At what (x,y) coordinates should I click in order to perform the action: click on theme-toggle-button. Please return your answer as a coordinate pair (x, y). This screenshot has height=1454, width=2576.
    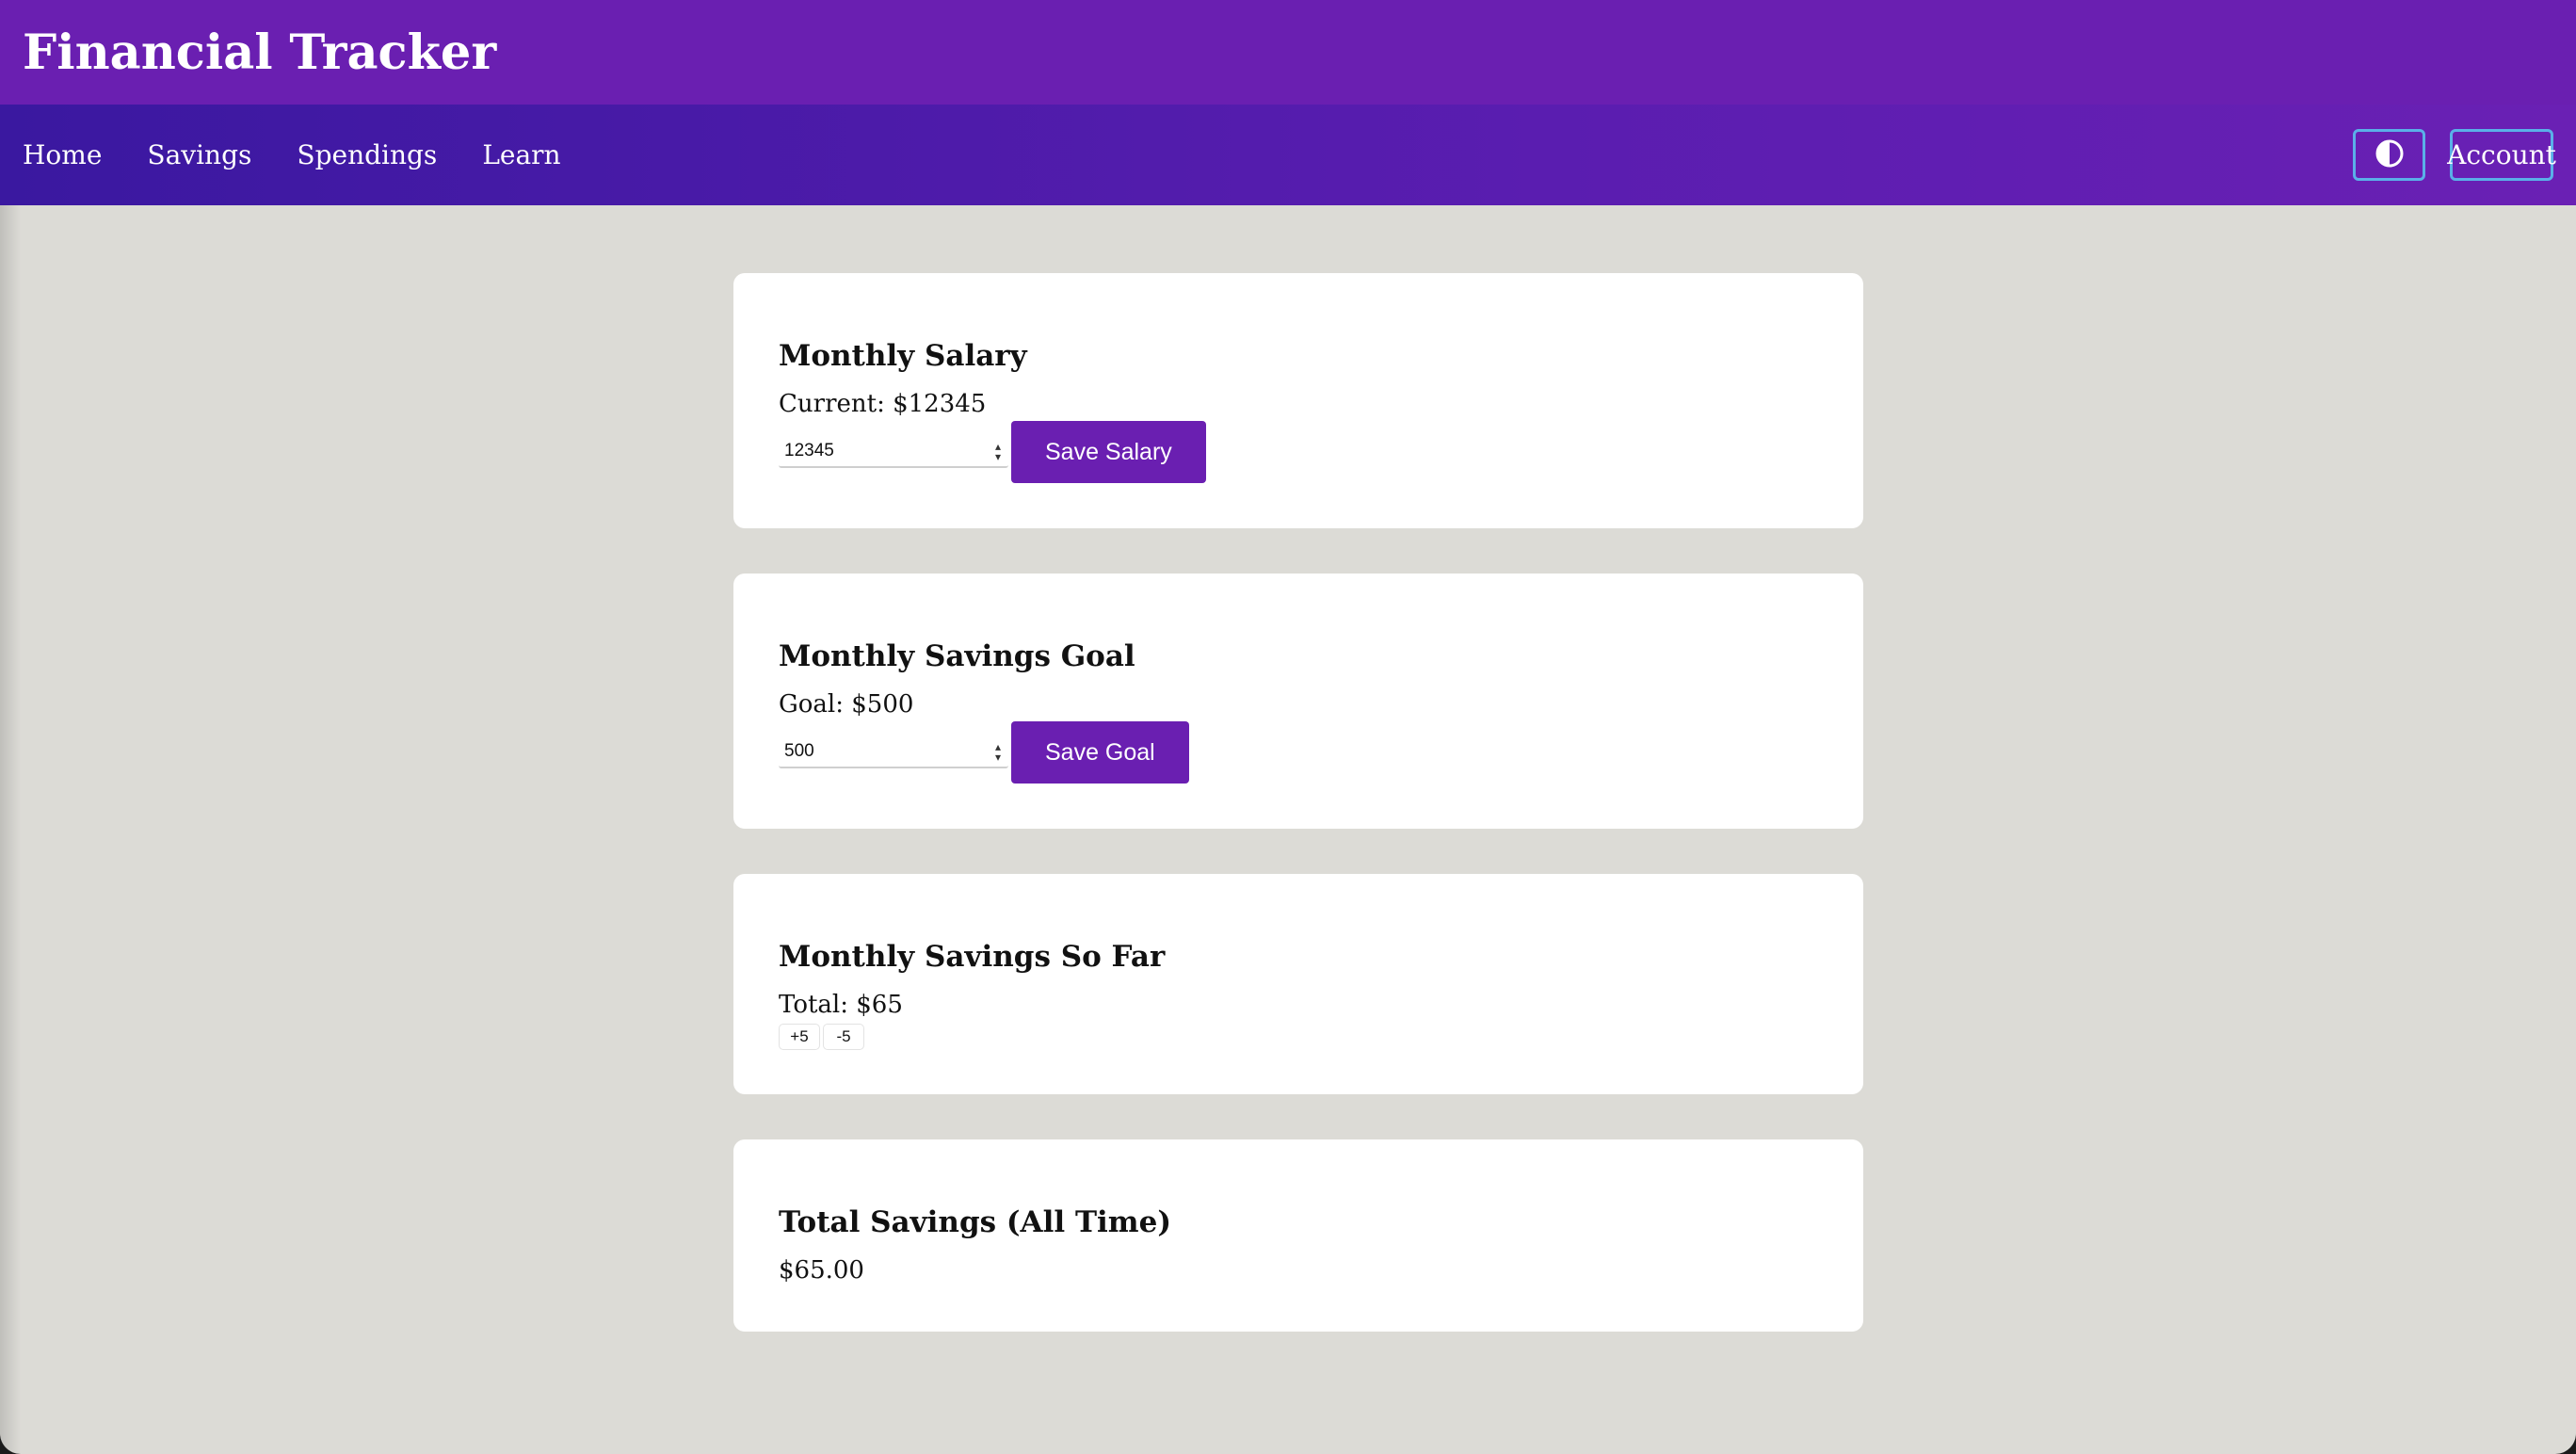
    Looking at the image, I should click on (2389, 155).